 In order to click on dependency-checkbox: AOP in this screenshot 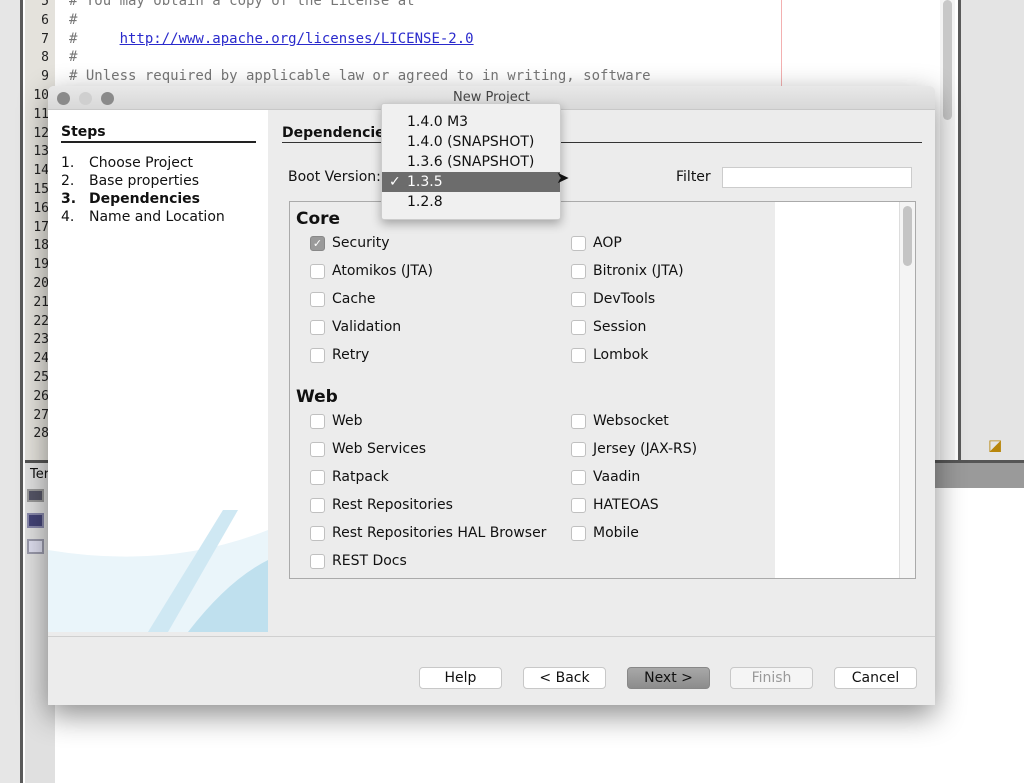, I will do `click(596, 243)`.